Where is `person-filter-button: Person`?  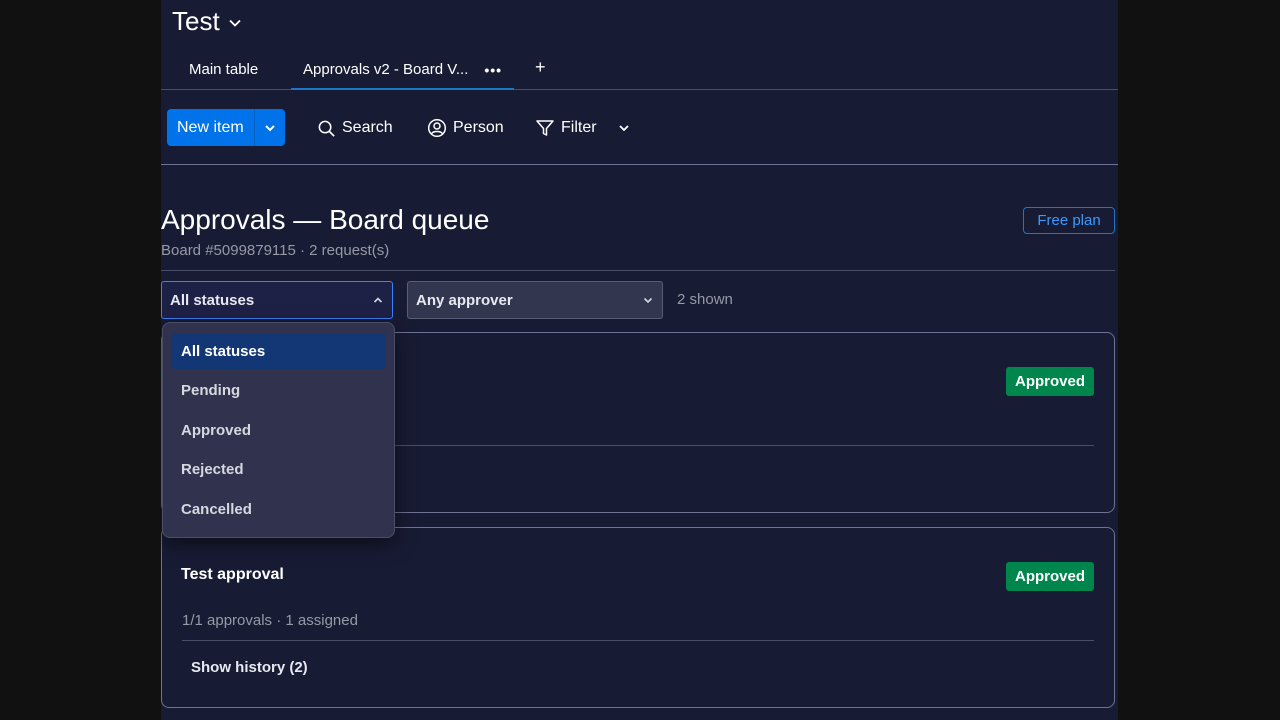 person-filter-button: Person is located at coordinates (465, 128).